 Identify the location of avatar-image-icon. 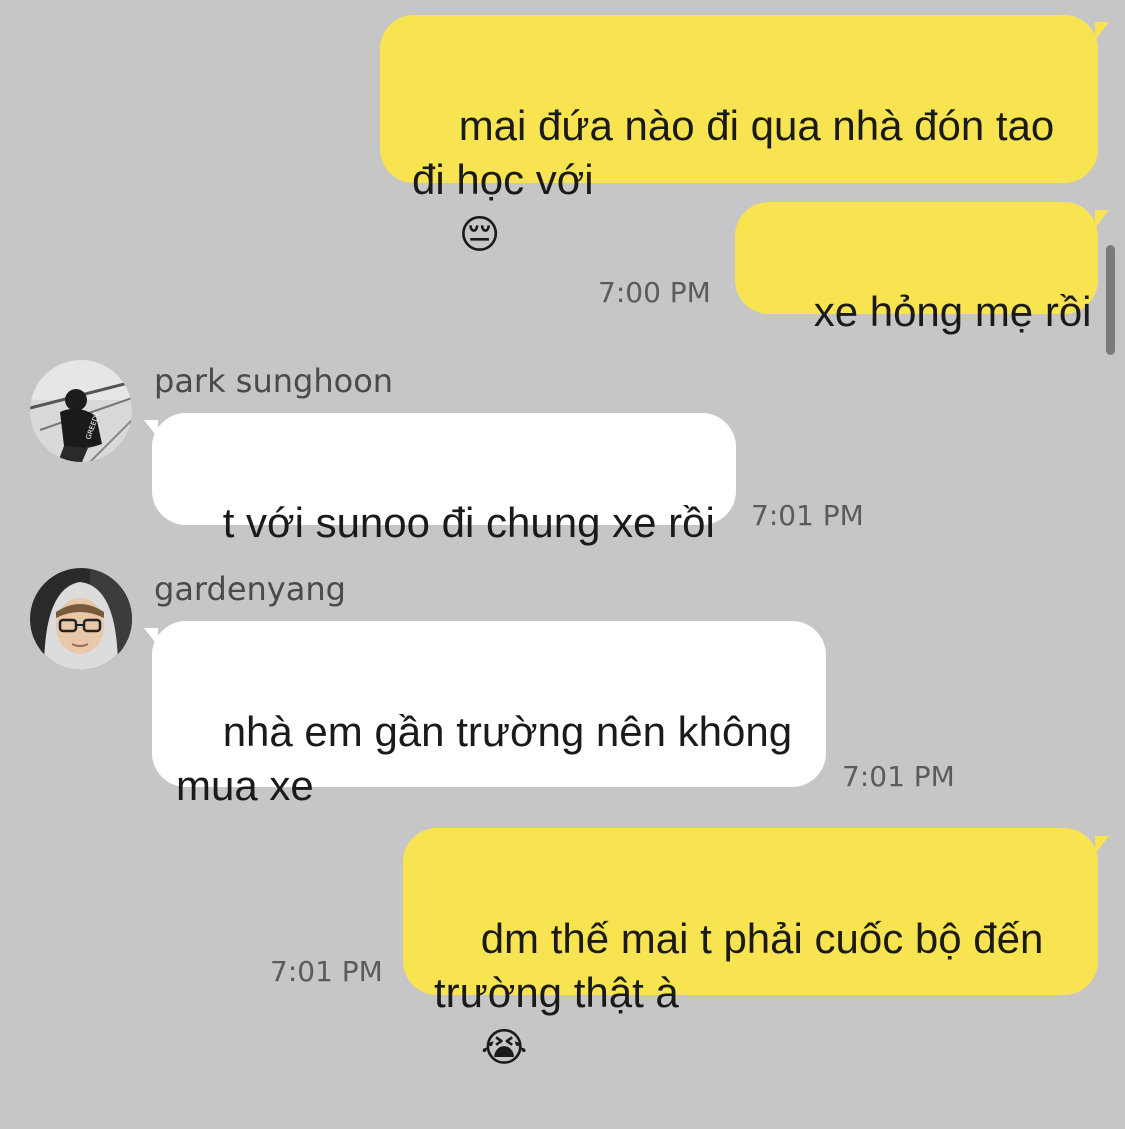
(81, 619).